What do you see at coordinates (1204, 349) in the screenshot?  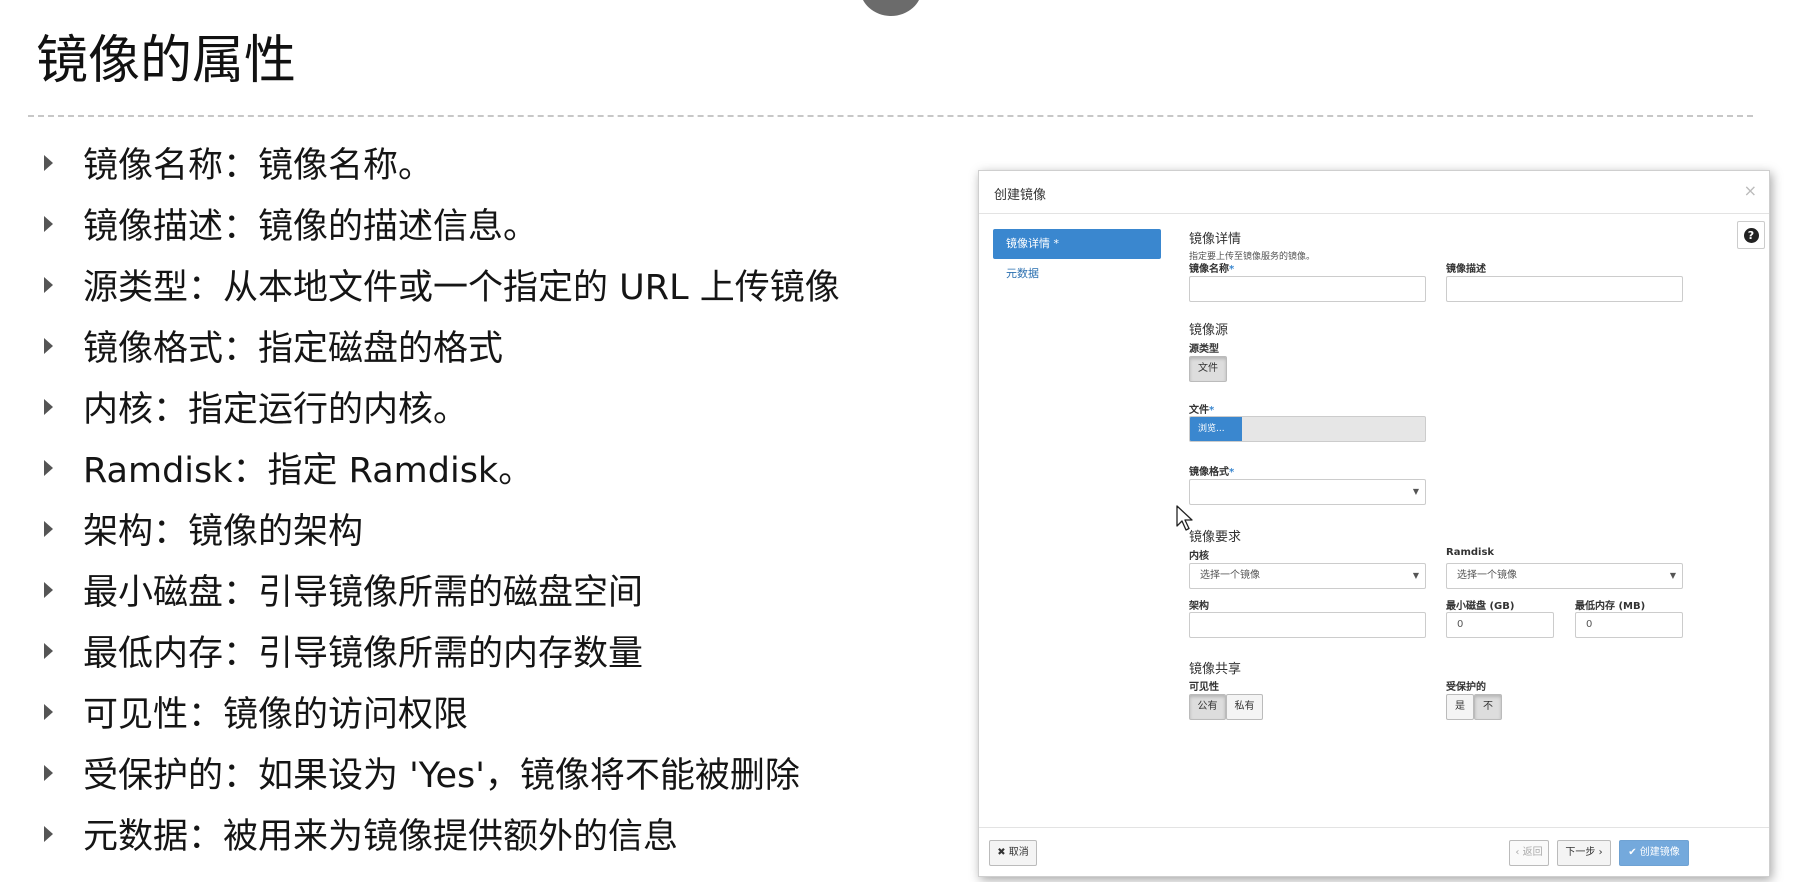 I see `source-type-label: 源类型` at bounding box center [1204, 349].